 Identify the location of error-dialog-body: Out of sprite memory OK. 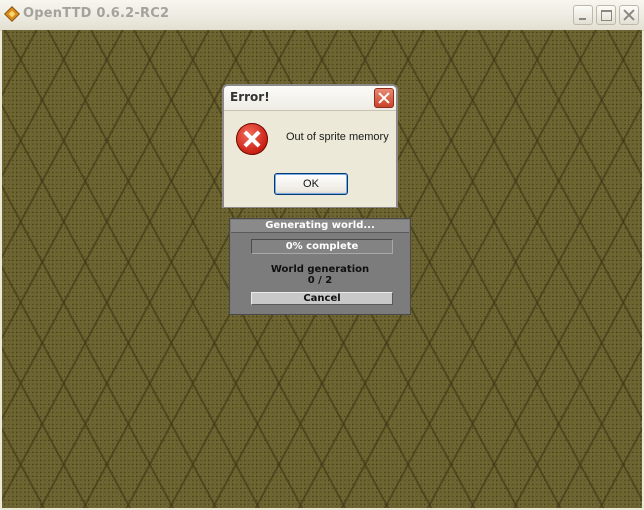
(310, 158).